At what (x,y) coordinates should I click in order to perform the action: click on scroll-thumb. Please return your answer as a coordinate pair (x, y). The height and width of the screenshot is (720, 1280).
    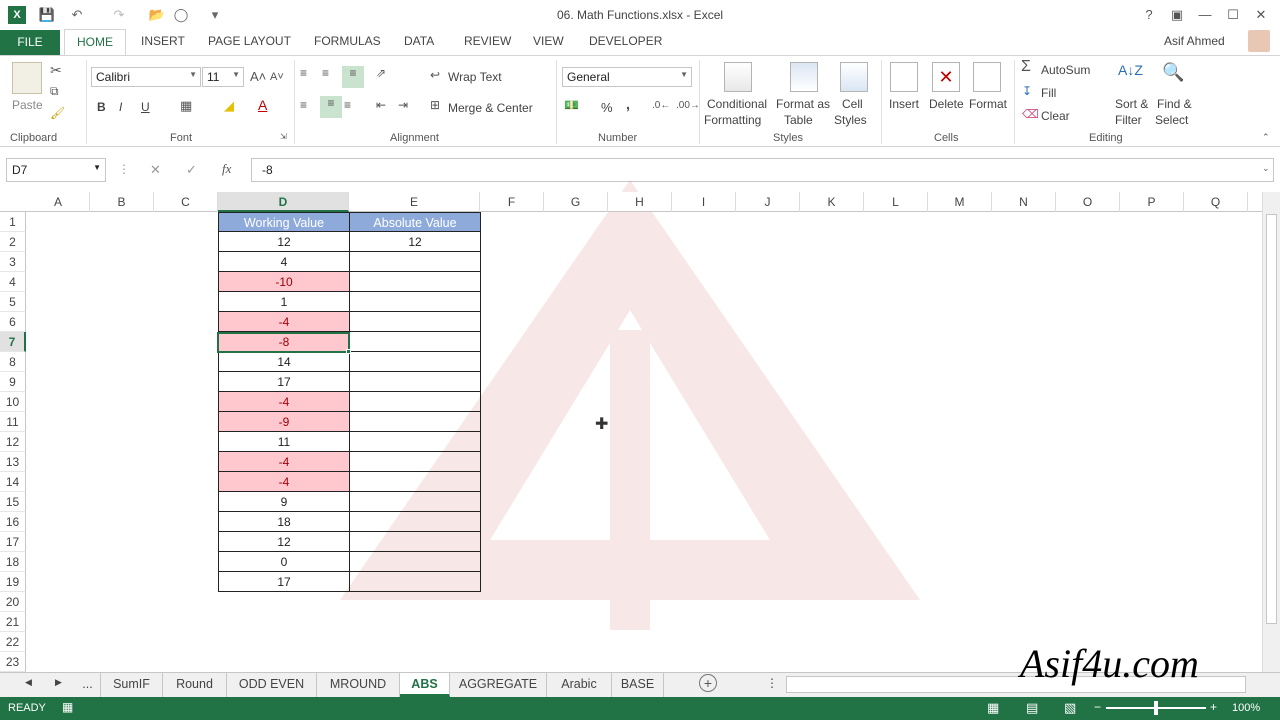
    Looking at the image, I should click on (1271, 419).